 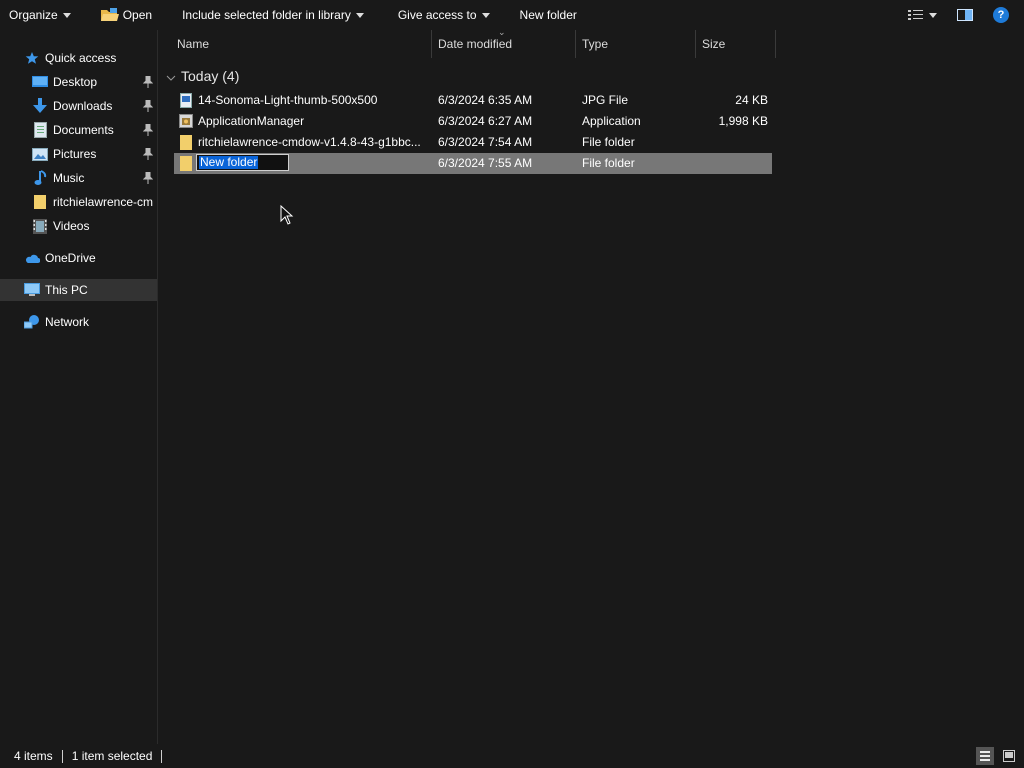 I want to click on open-button: Open, so click(x=126, y=15).